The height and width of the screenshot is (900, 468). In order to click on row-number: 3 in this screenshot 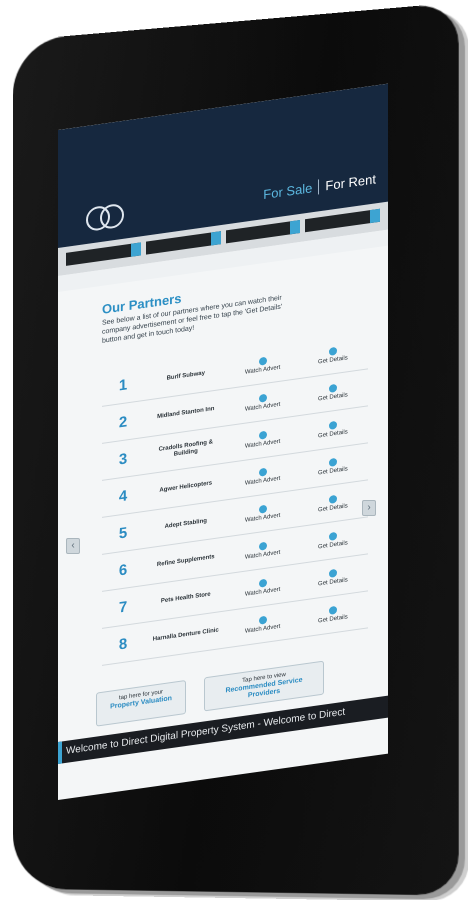, I will do `click(123, 458)`.